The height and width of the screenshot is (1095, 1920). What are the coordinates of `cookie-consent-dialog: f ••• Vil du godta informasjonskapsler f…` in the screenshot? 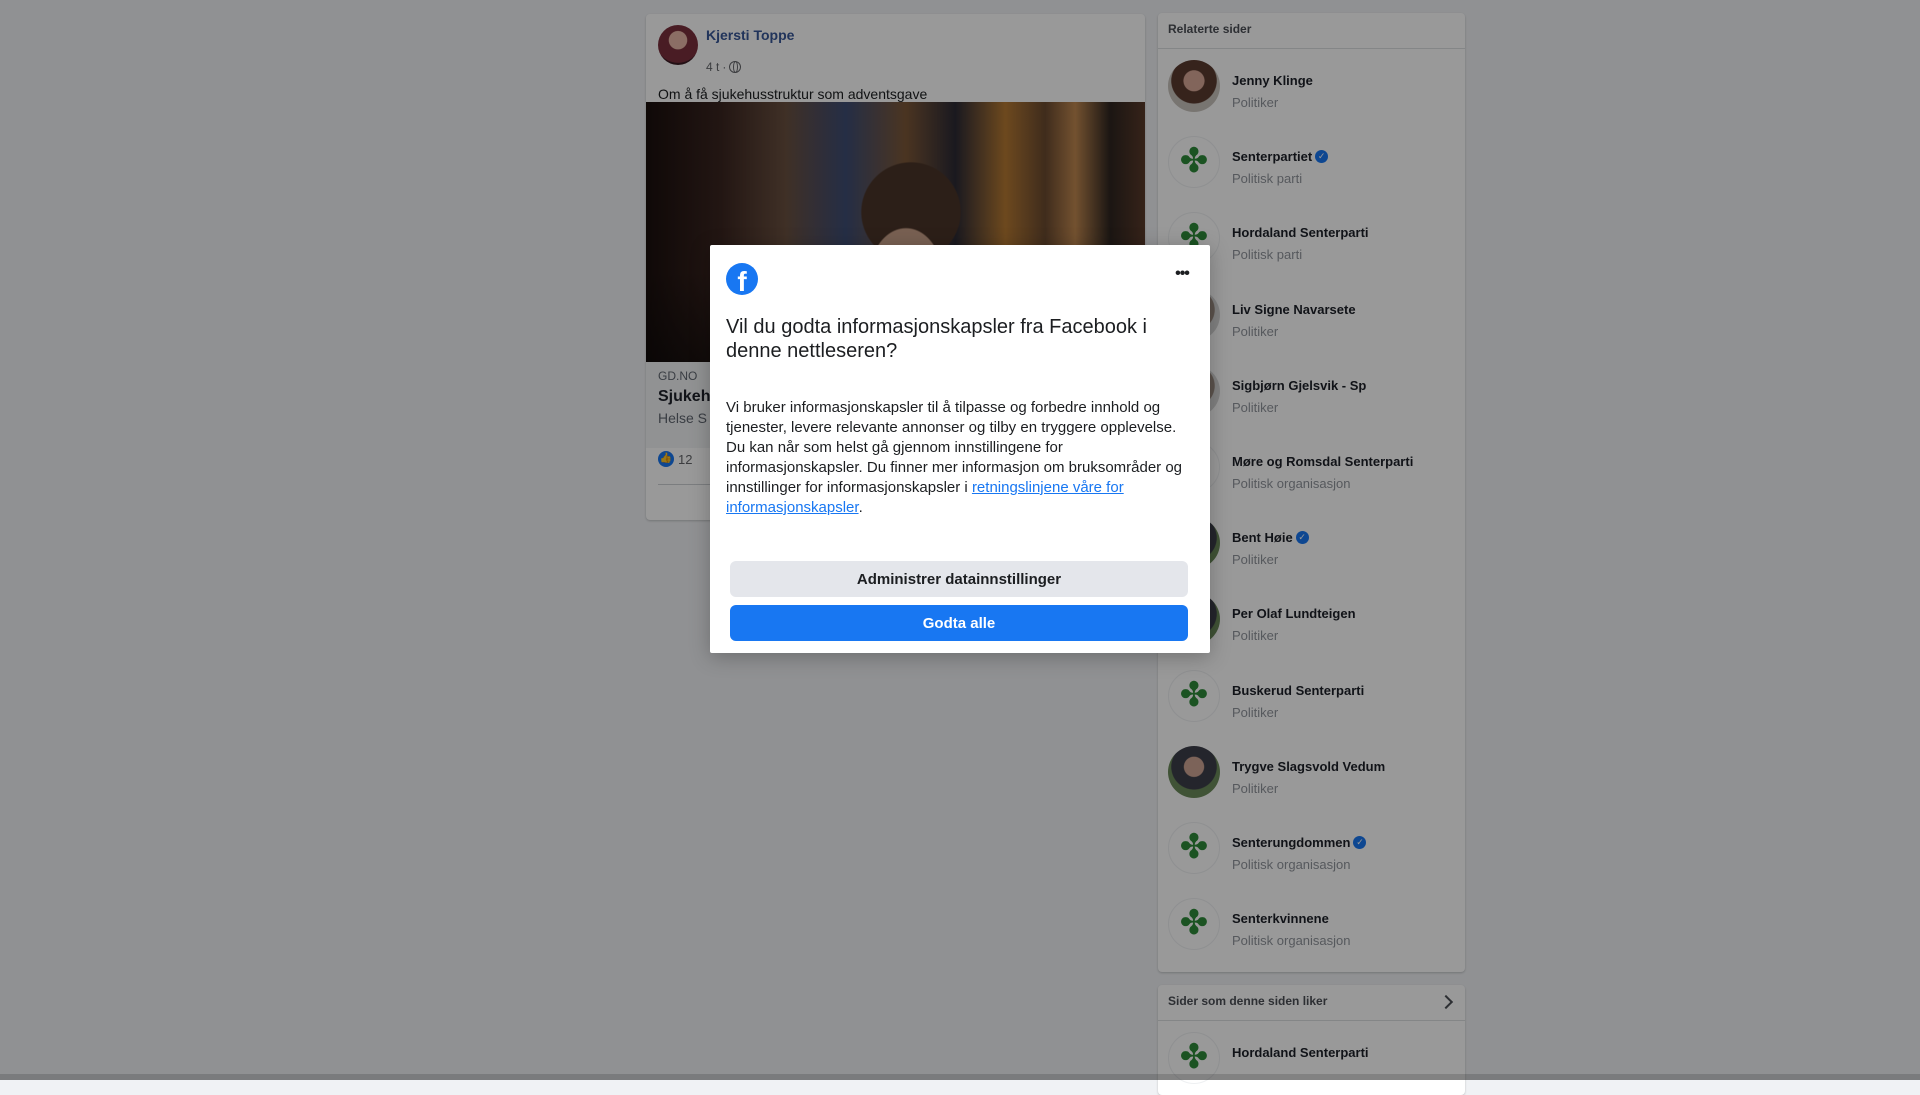 It's located at (960, 449).